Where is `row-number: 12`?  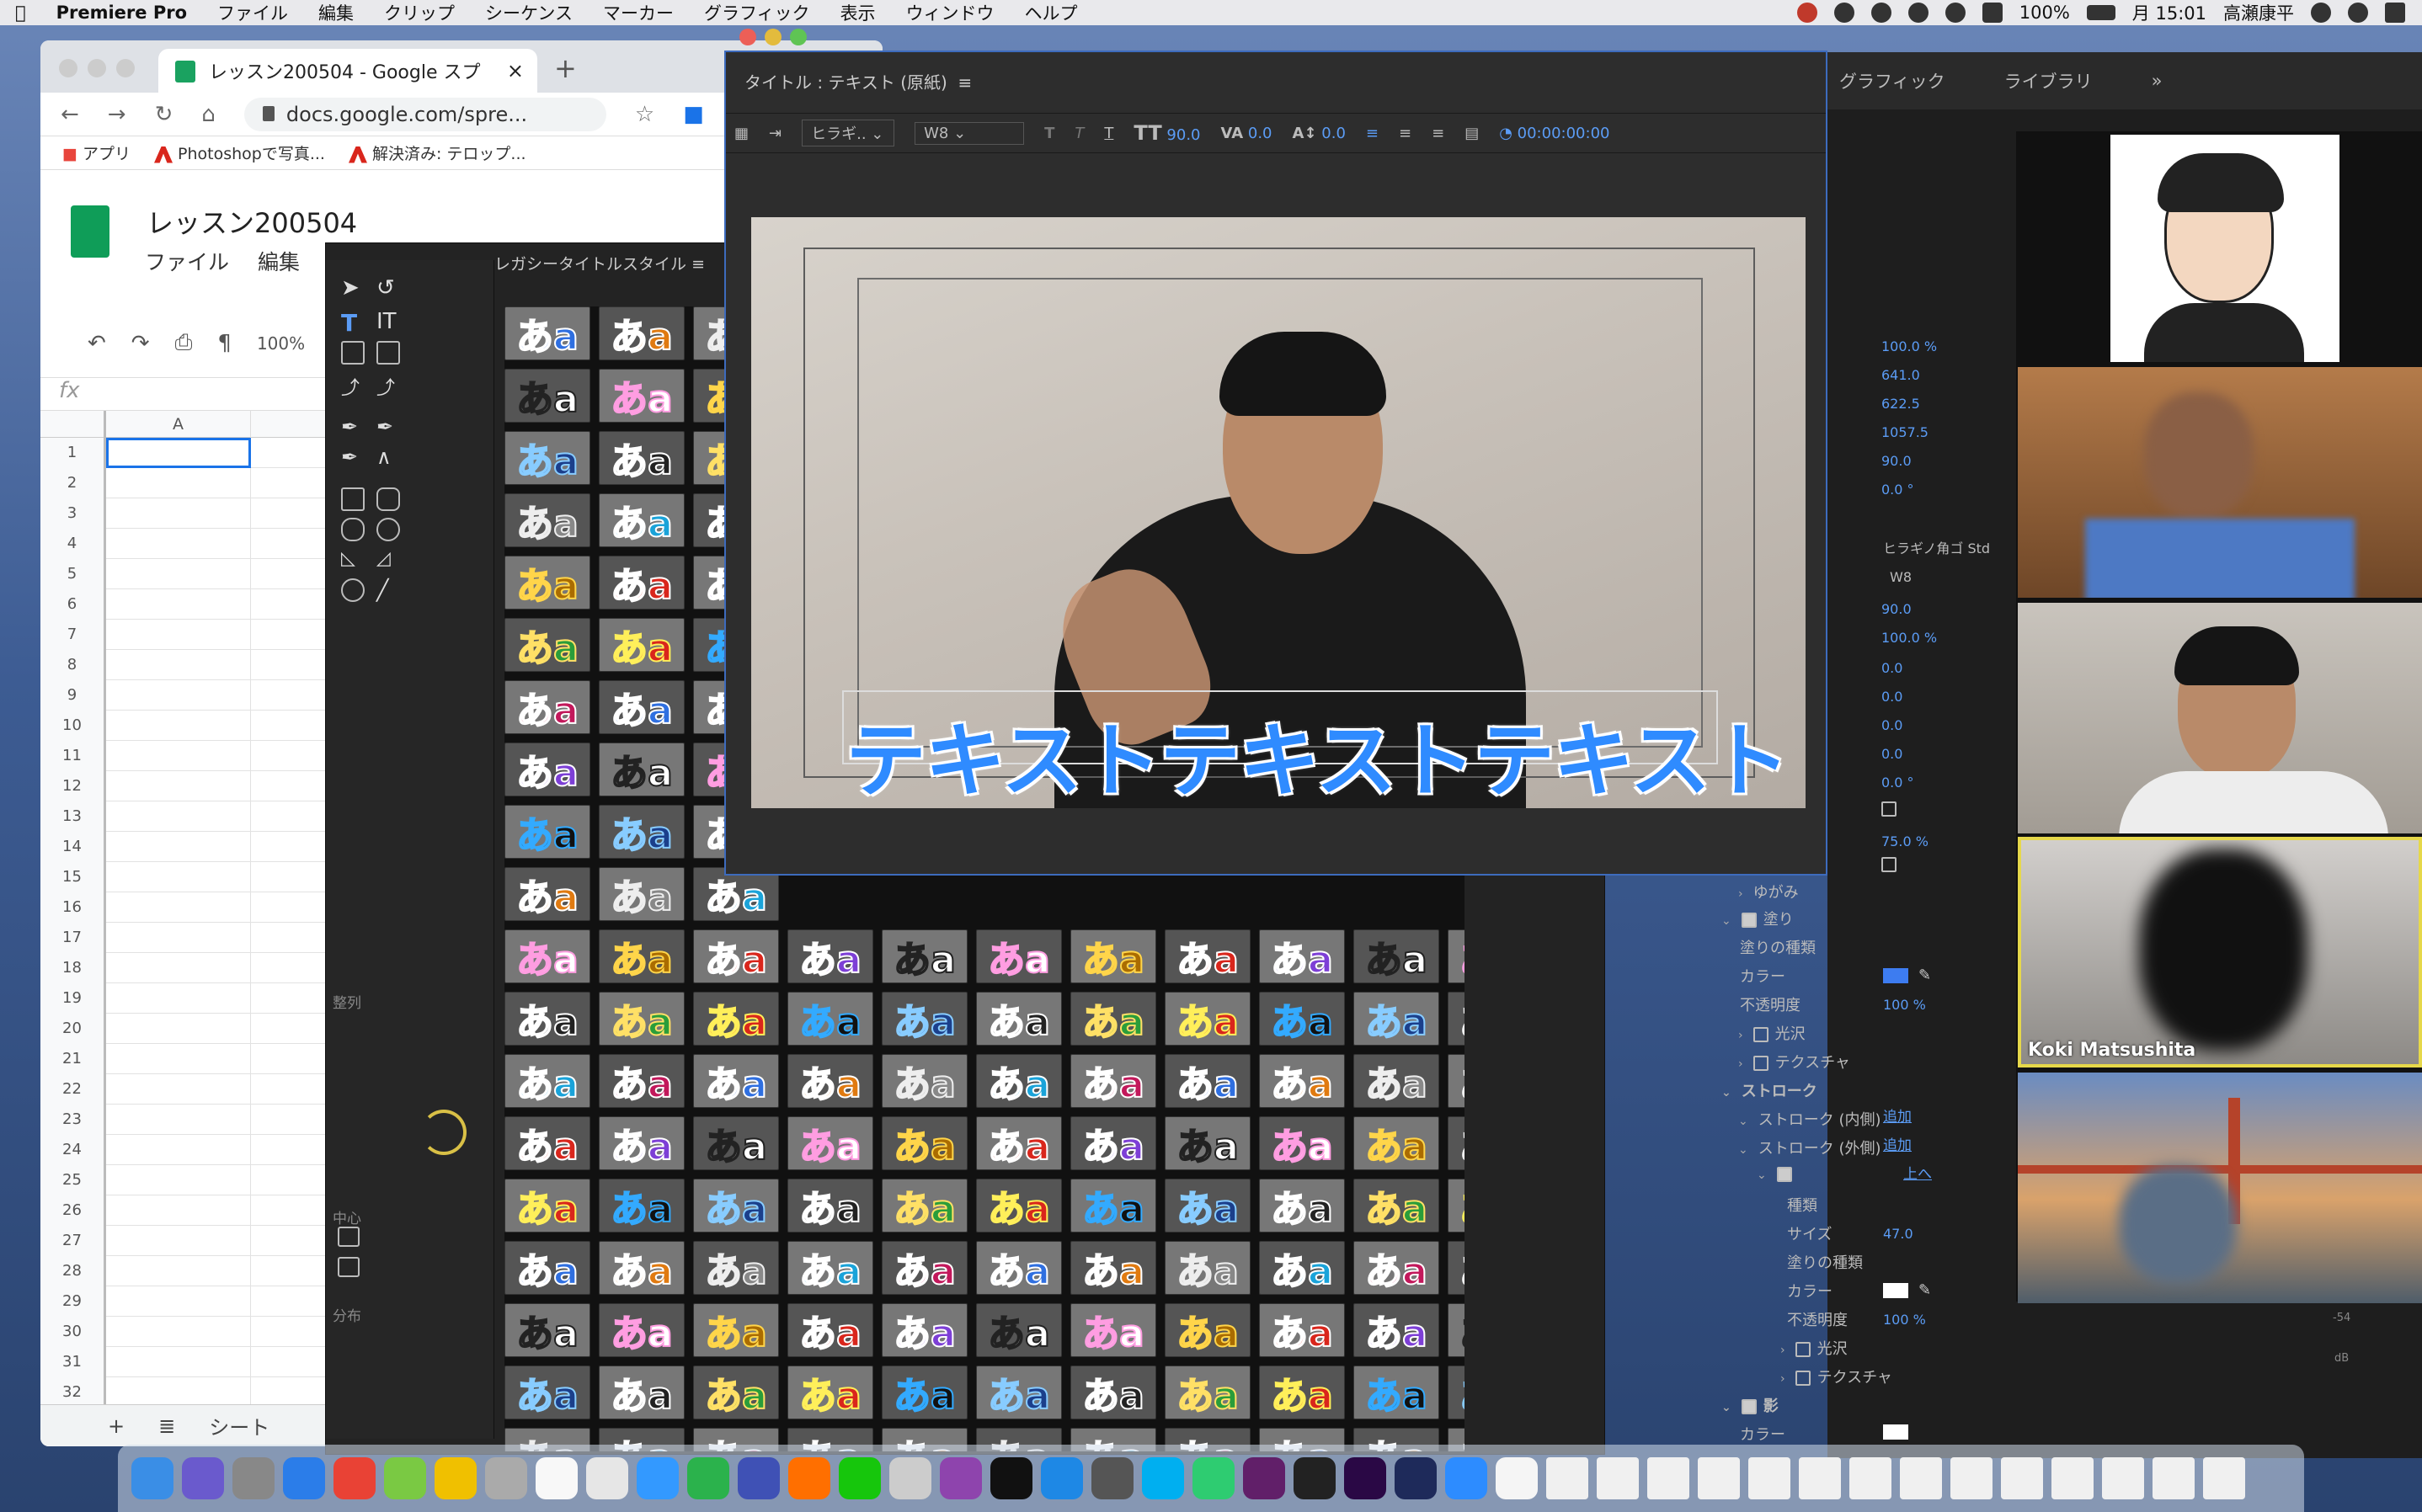 row-number: 12 is located at coordinates (73, 786).